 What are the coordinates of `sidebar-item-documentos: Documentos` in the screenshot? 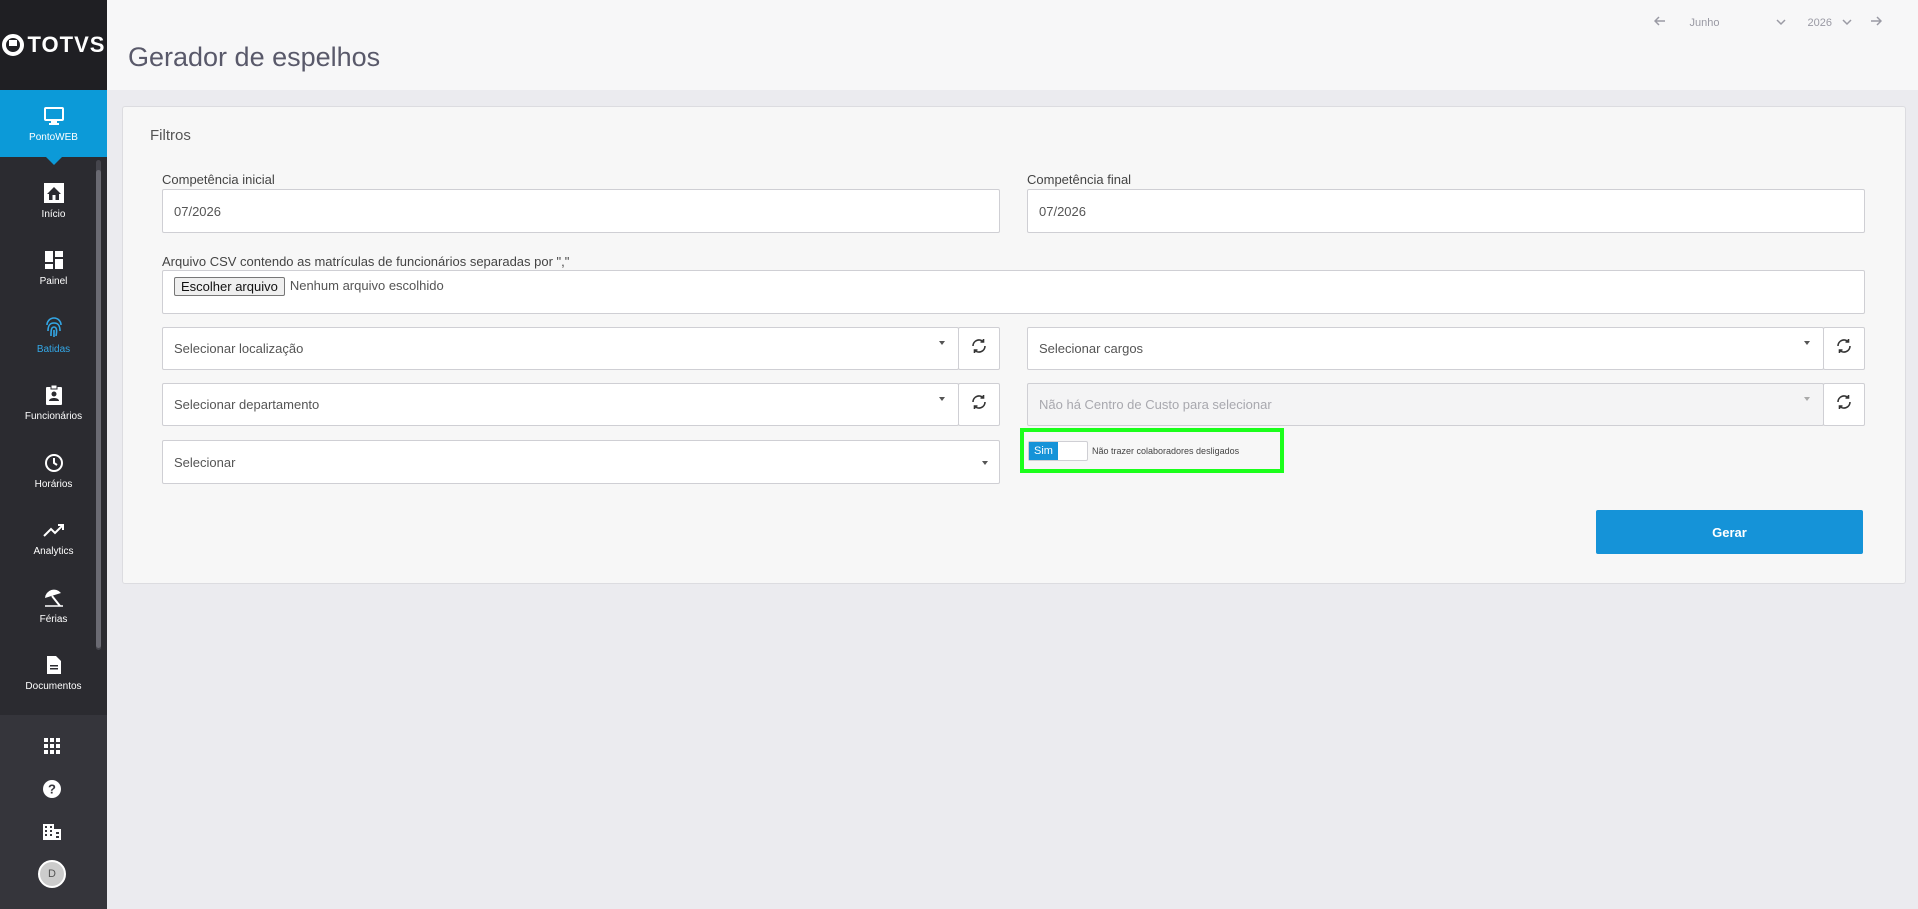 It's located at (53, 674).